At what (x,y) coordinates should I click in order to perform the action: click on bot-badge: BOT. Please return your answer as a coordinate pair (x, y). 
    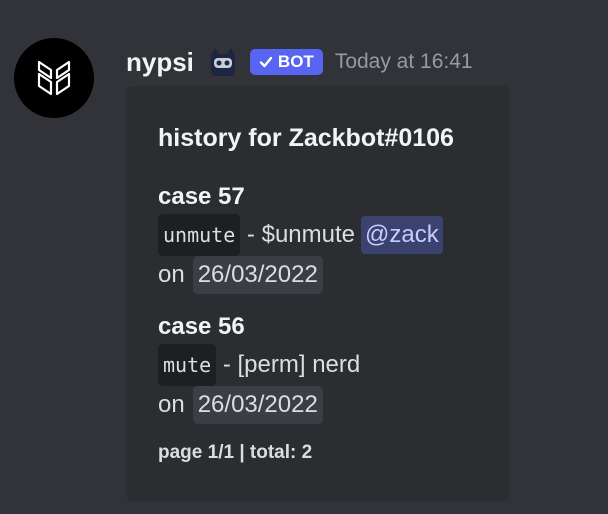
    Looking at the image, I should click on (286, 62).